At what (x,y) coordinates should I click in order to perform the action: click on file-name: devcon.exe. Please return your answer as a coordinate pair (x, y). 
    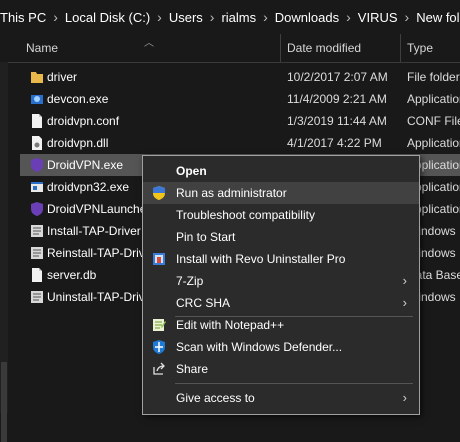
    Looking at the image, I should click on (78, 99).